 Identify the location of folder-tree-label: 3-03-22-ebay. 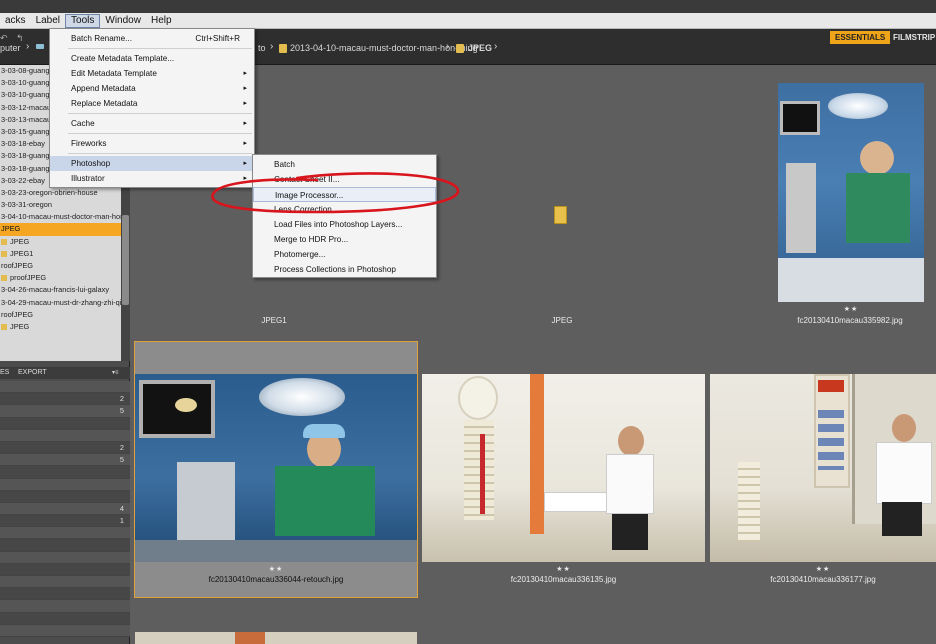
(23, 180).